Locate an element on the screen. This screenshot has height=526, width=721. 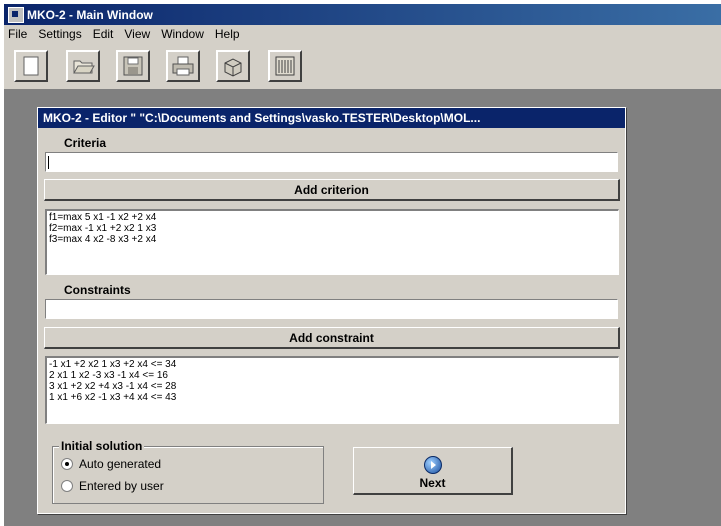
criteria-input is located at coordinates (331, 162).